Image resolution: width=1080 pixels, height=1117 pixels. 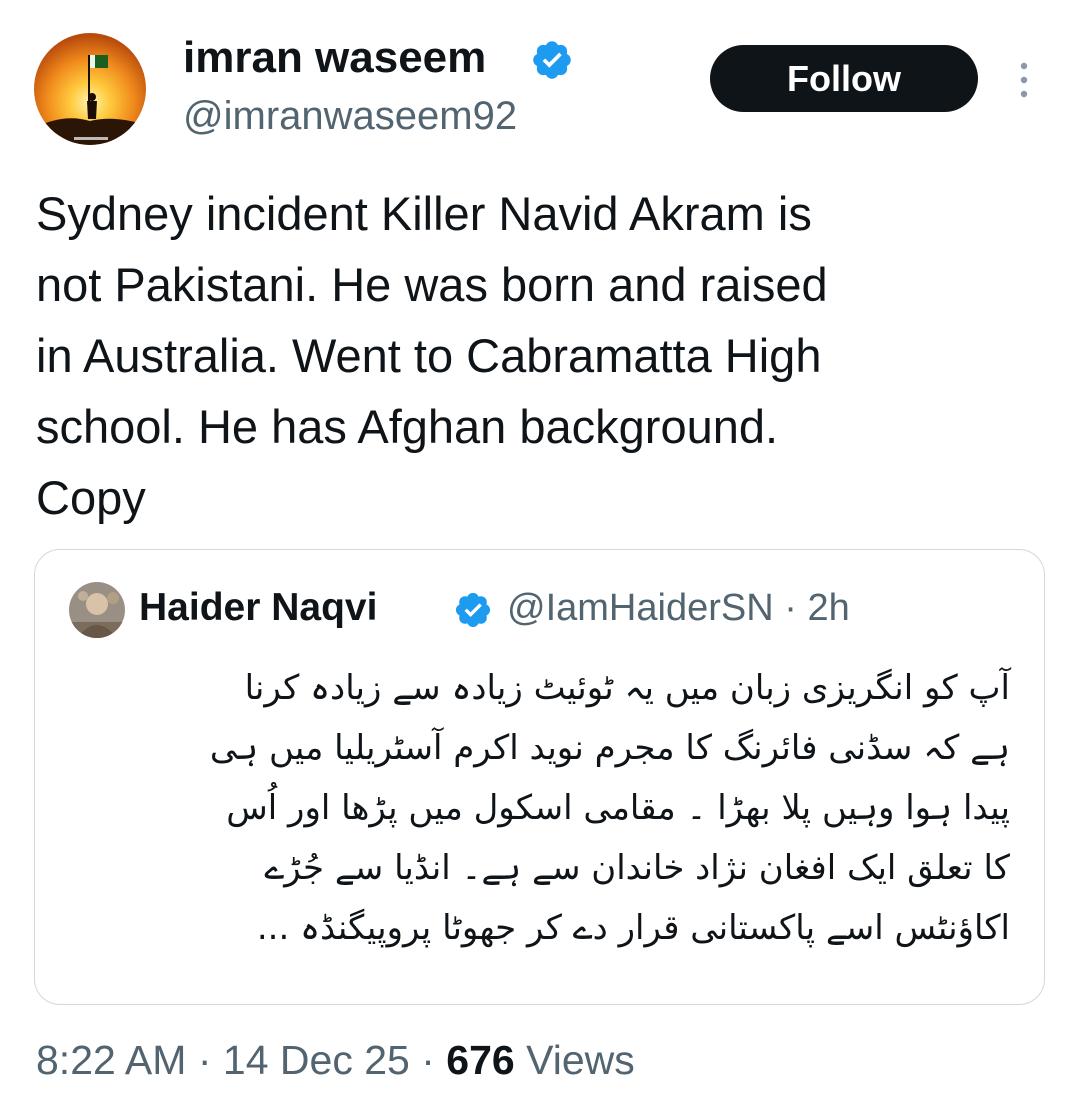 I want to click on author-handle: @imranwaseem92, so click(x=350, y=116).